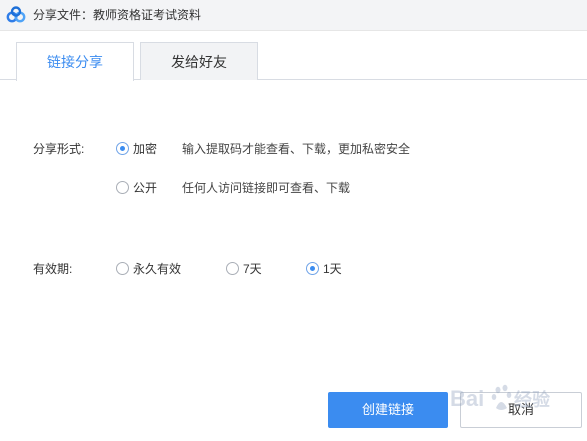  What do you see at coordinates (296, 149) in the screenshot?
I see `option-encrypted-description: 输入提取码才能查看、下载，更加私密安全` at bounding box center [296, 149].